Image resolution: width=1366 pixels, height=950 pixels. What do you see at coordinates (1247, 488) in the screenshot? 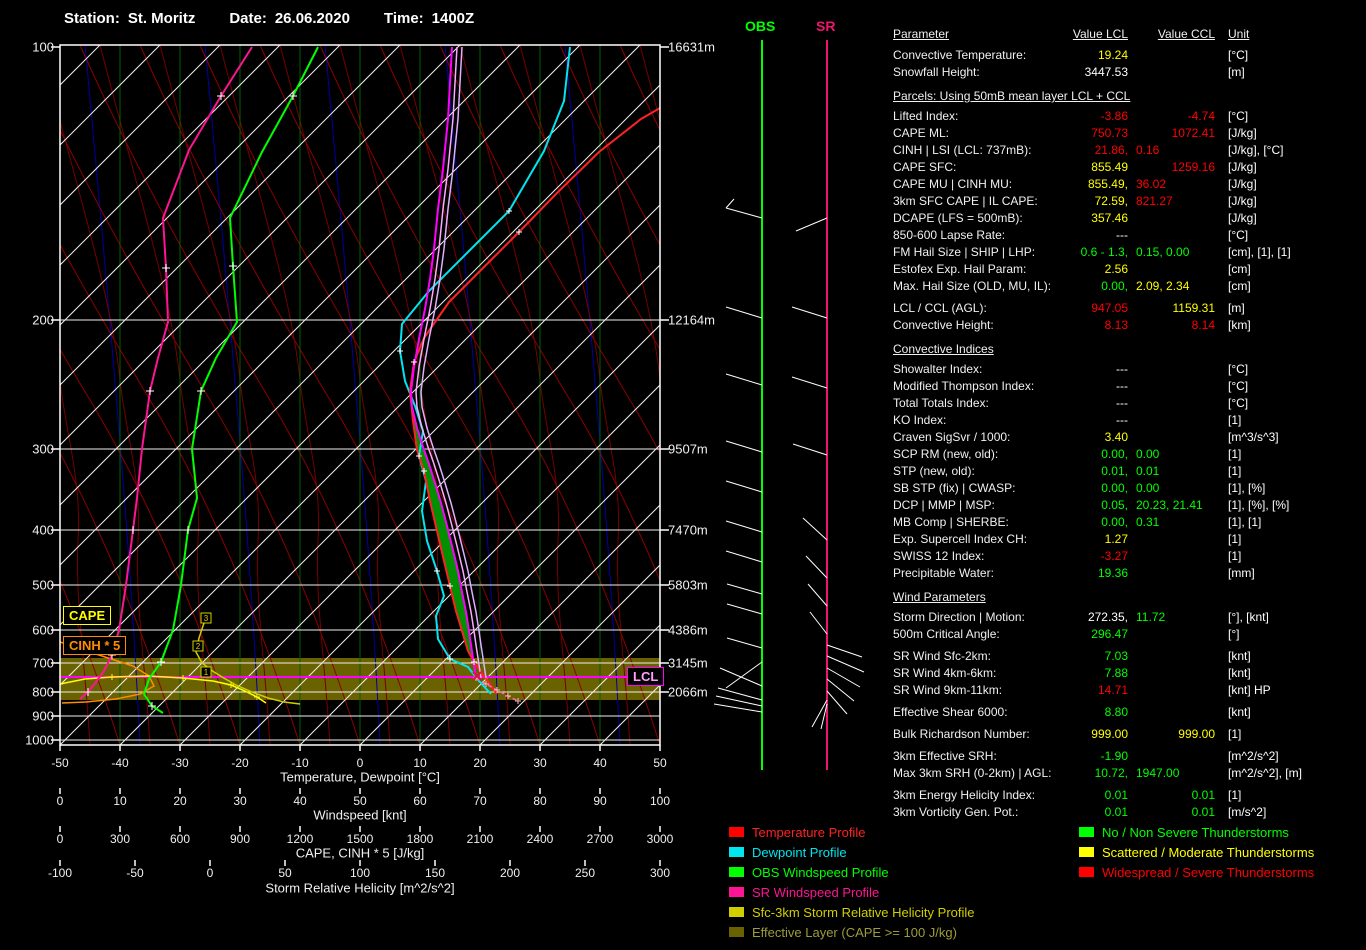
I see `table-cell: [1], [%]` at bounding box center [1247, 488].